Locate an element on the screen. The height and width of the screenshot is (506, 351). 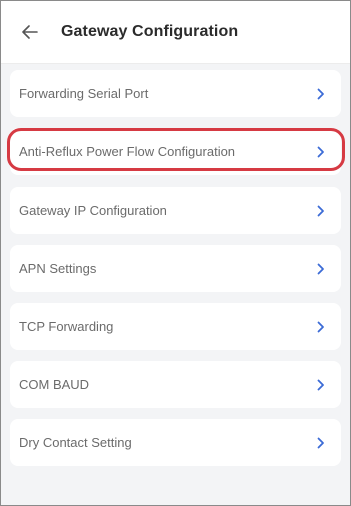
arrow-left-icon is located at coordinates (30, 32).